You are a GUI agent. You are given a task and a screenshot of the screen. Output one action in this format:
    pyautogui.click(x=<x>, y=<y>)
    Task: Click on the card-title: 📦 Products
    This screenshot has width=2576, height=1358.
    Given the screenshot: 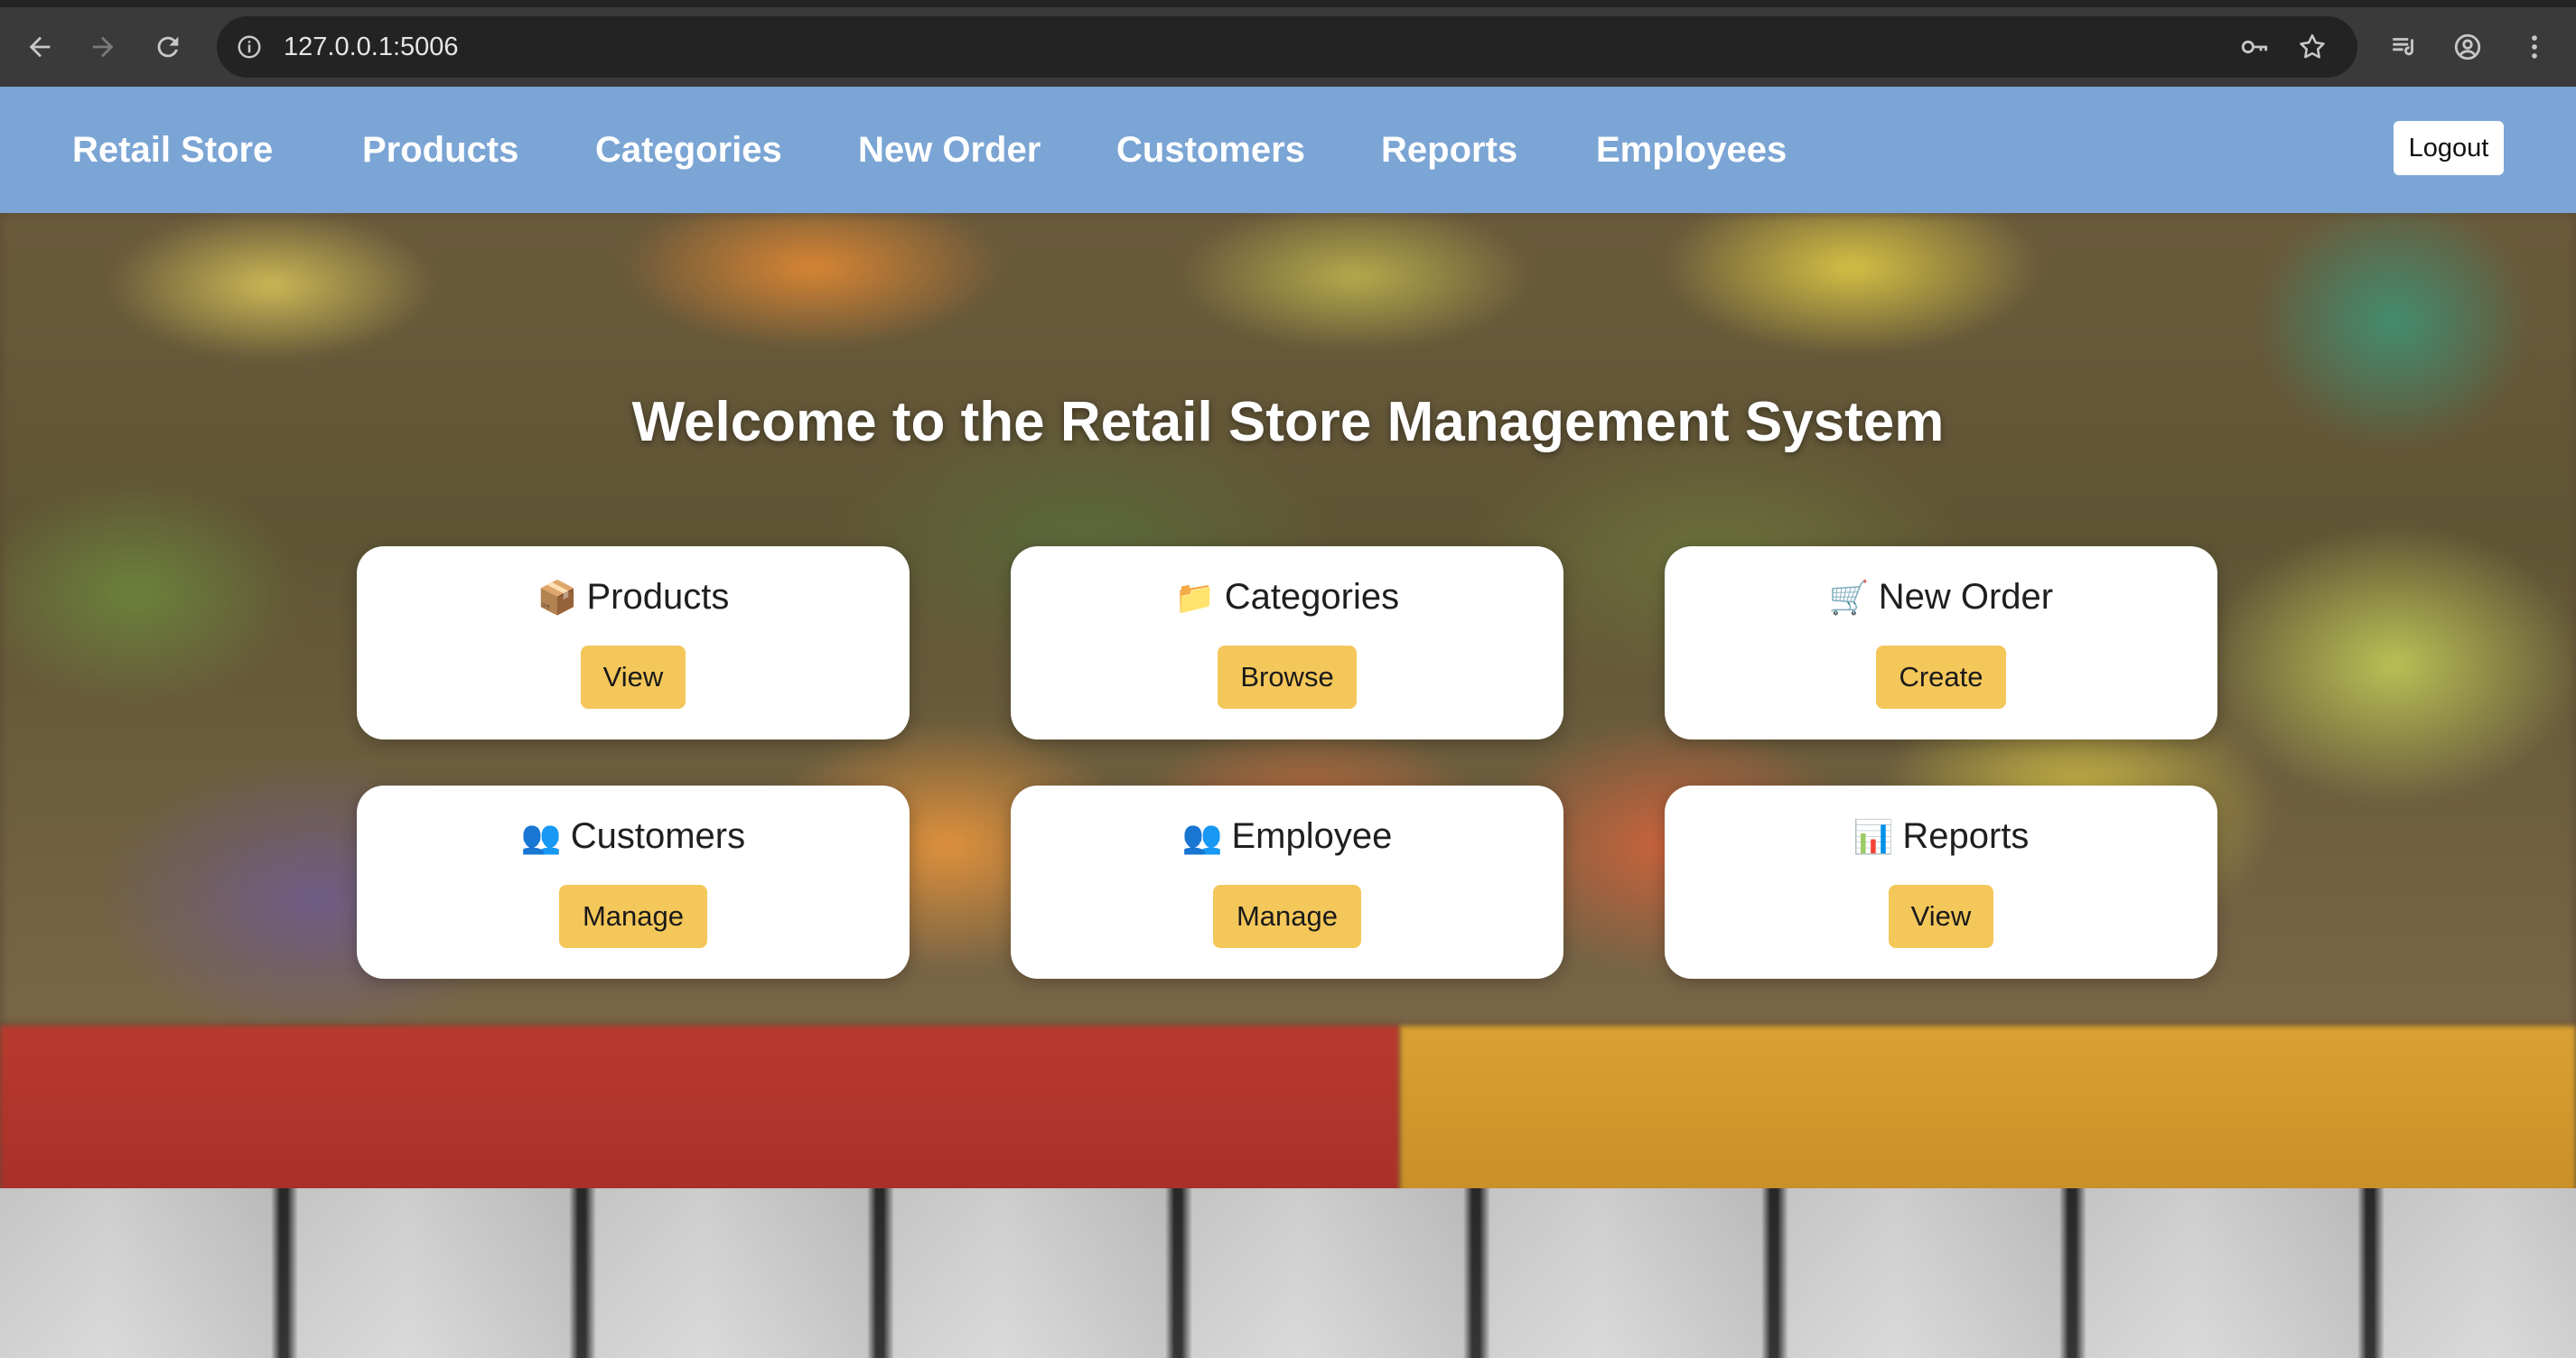 What is the action you would take?
    pyautogui.click(x=633, y=597)
    